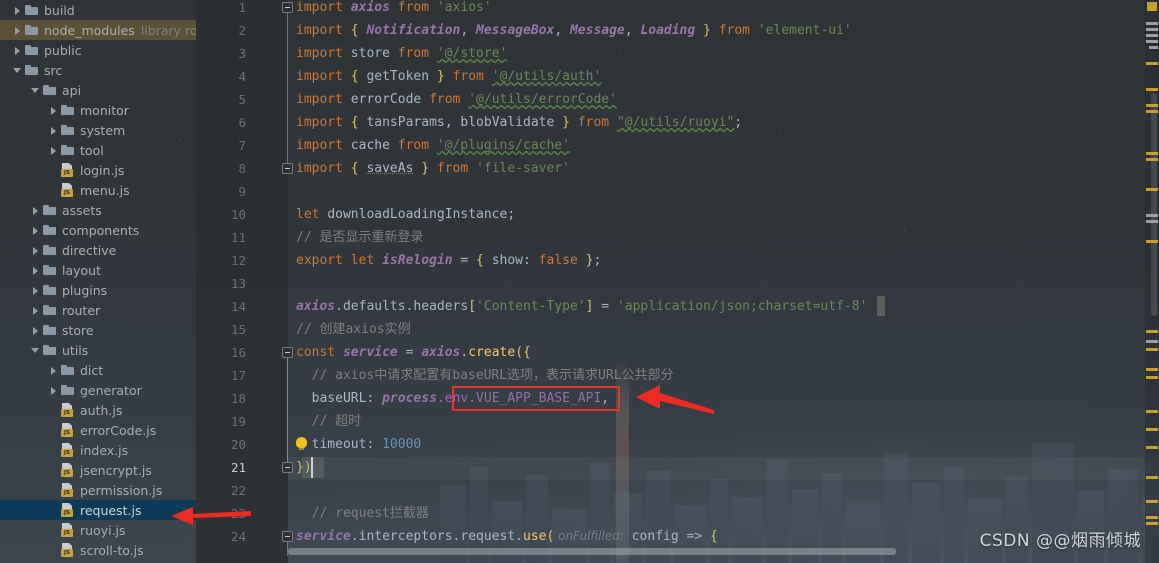  I want to click on line-number-24: 24, so click(229, 536).